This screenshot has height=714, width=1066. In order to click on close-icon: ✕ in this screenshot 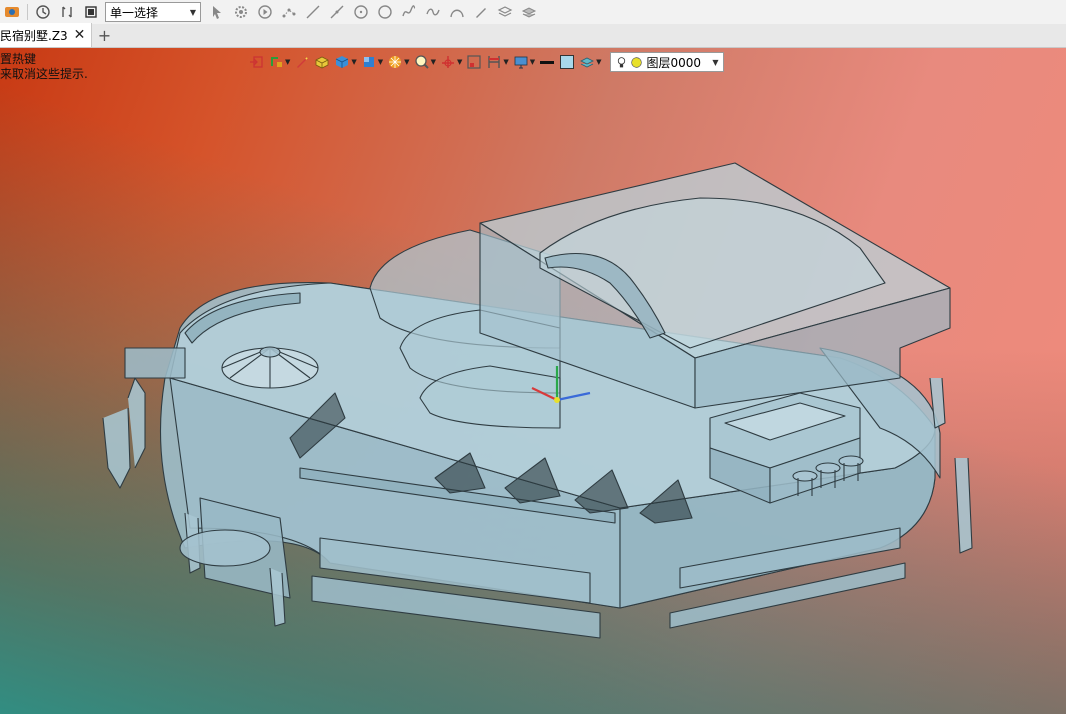, I will do `click(80, 35)`.